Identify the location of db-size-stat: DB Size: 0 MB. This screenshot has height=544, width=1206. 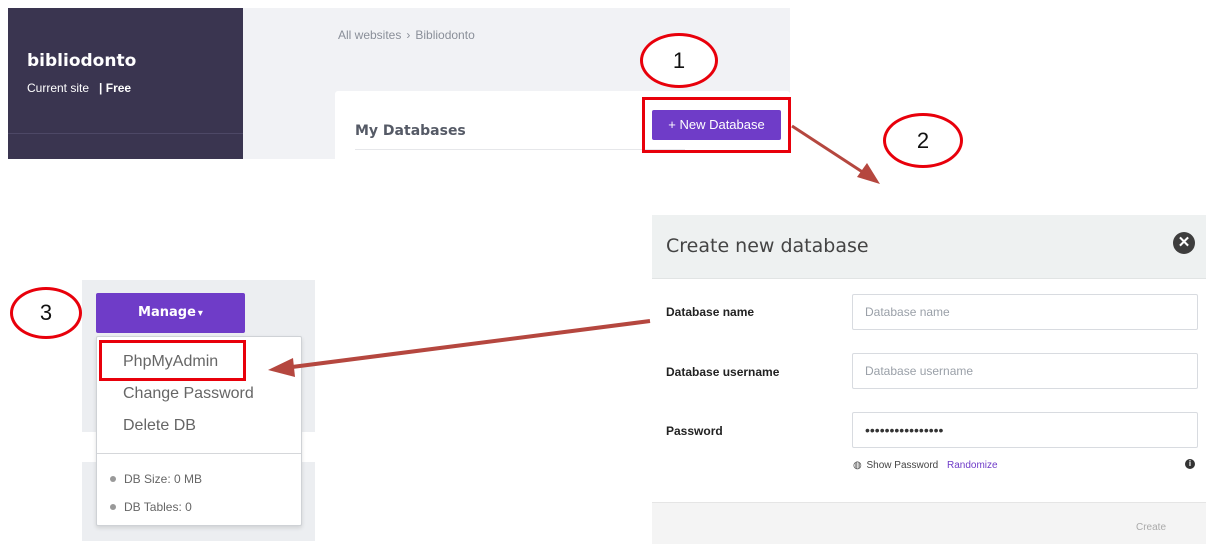
(156, 479).